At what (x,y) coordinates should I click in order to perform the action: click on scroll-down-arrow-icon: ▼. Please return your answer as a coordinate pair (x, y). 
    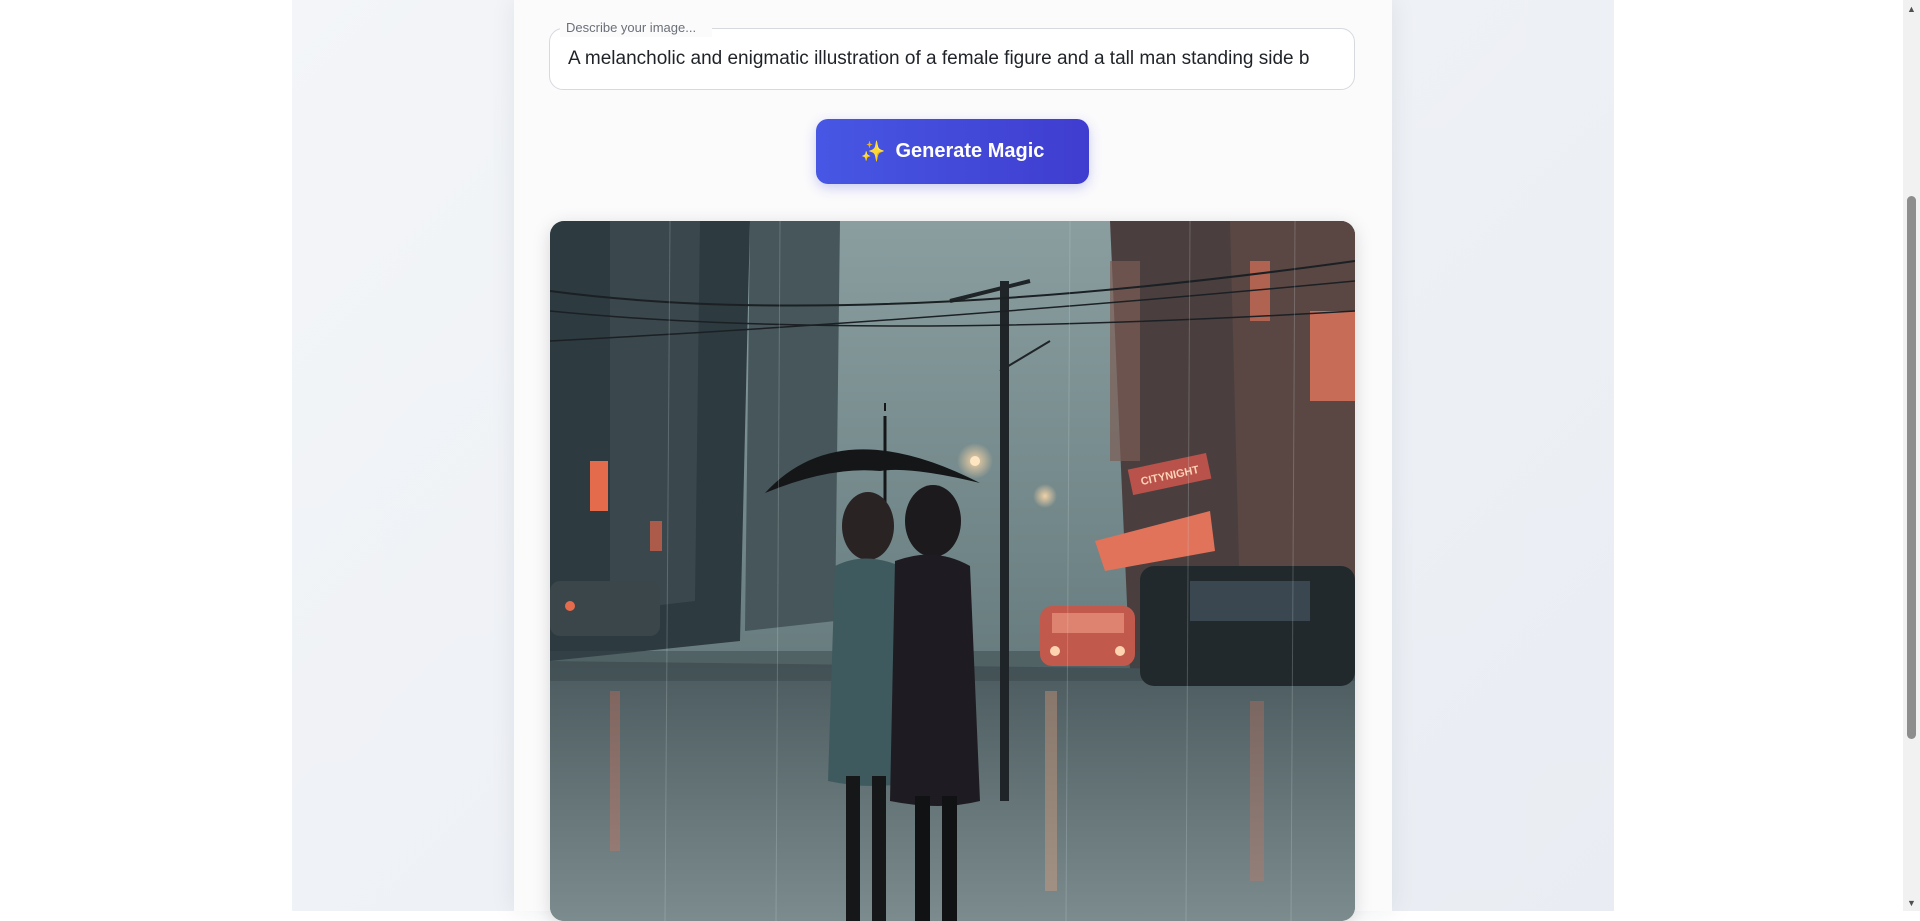
    Looking at the image, I should click on (1911, 902).